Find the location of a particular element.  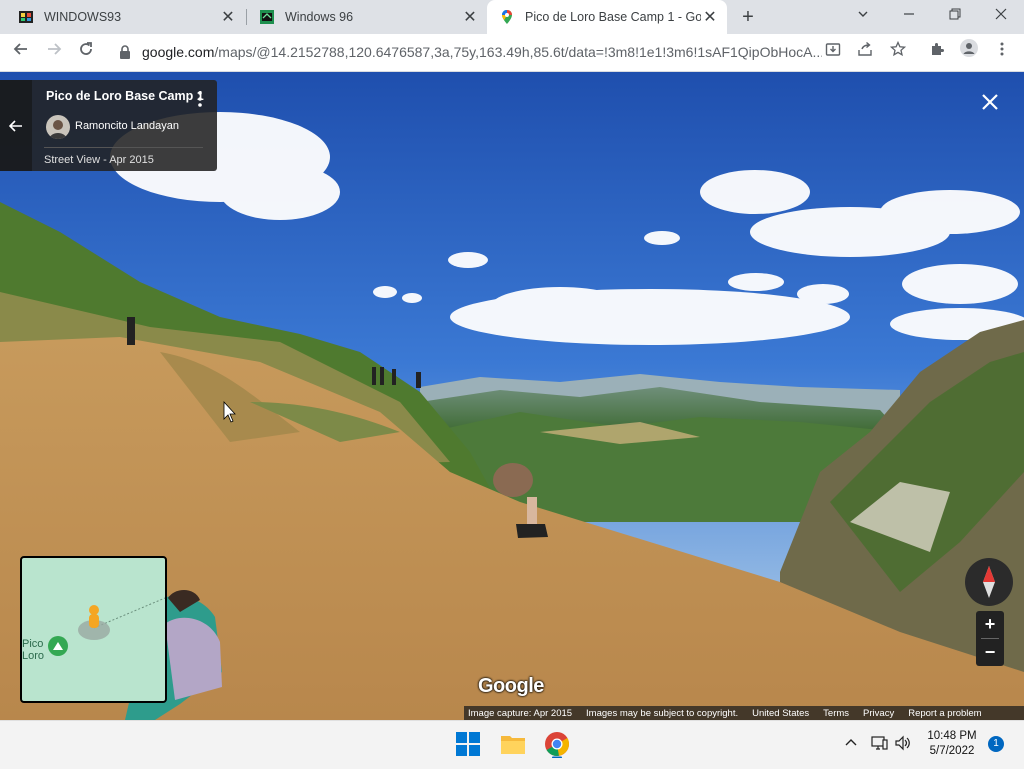

extensions-puzzle-icon is located at coordinates (937, 52).